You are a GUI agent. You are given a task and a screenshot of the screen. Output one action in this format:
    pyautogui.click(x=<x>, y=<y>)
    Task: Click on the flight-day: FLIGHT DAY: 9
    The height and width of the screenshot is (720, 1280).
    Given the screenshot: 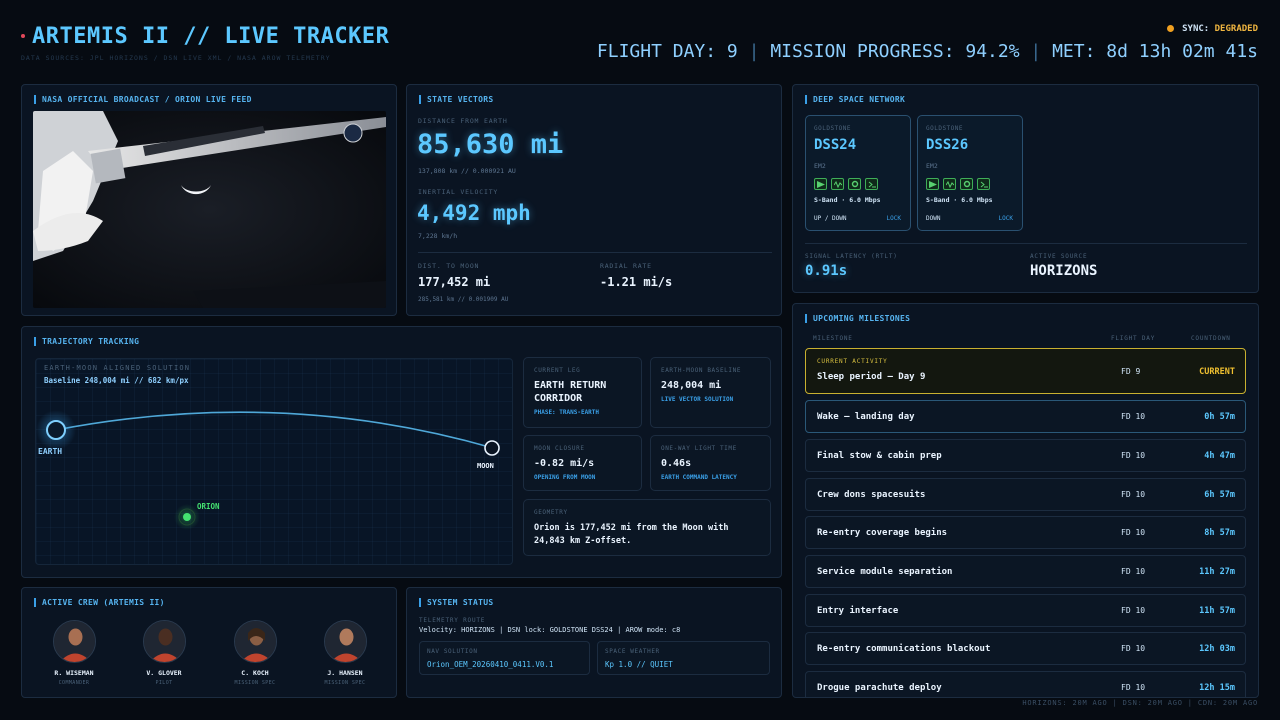 What is the action you would take?
    pyautogui.click(x=667, y=51)
    